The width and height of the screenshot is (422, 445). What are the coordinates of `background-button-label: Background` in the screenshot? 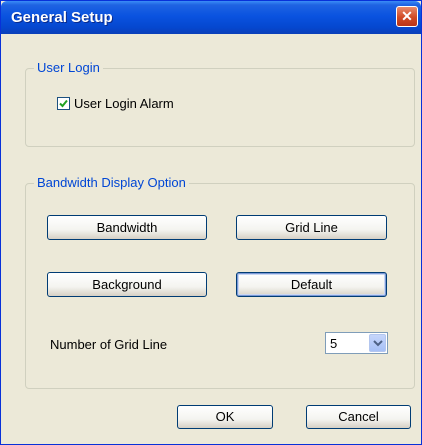 It's located at (127, 284).